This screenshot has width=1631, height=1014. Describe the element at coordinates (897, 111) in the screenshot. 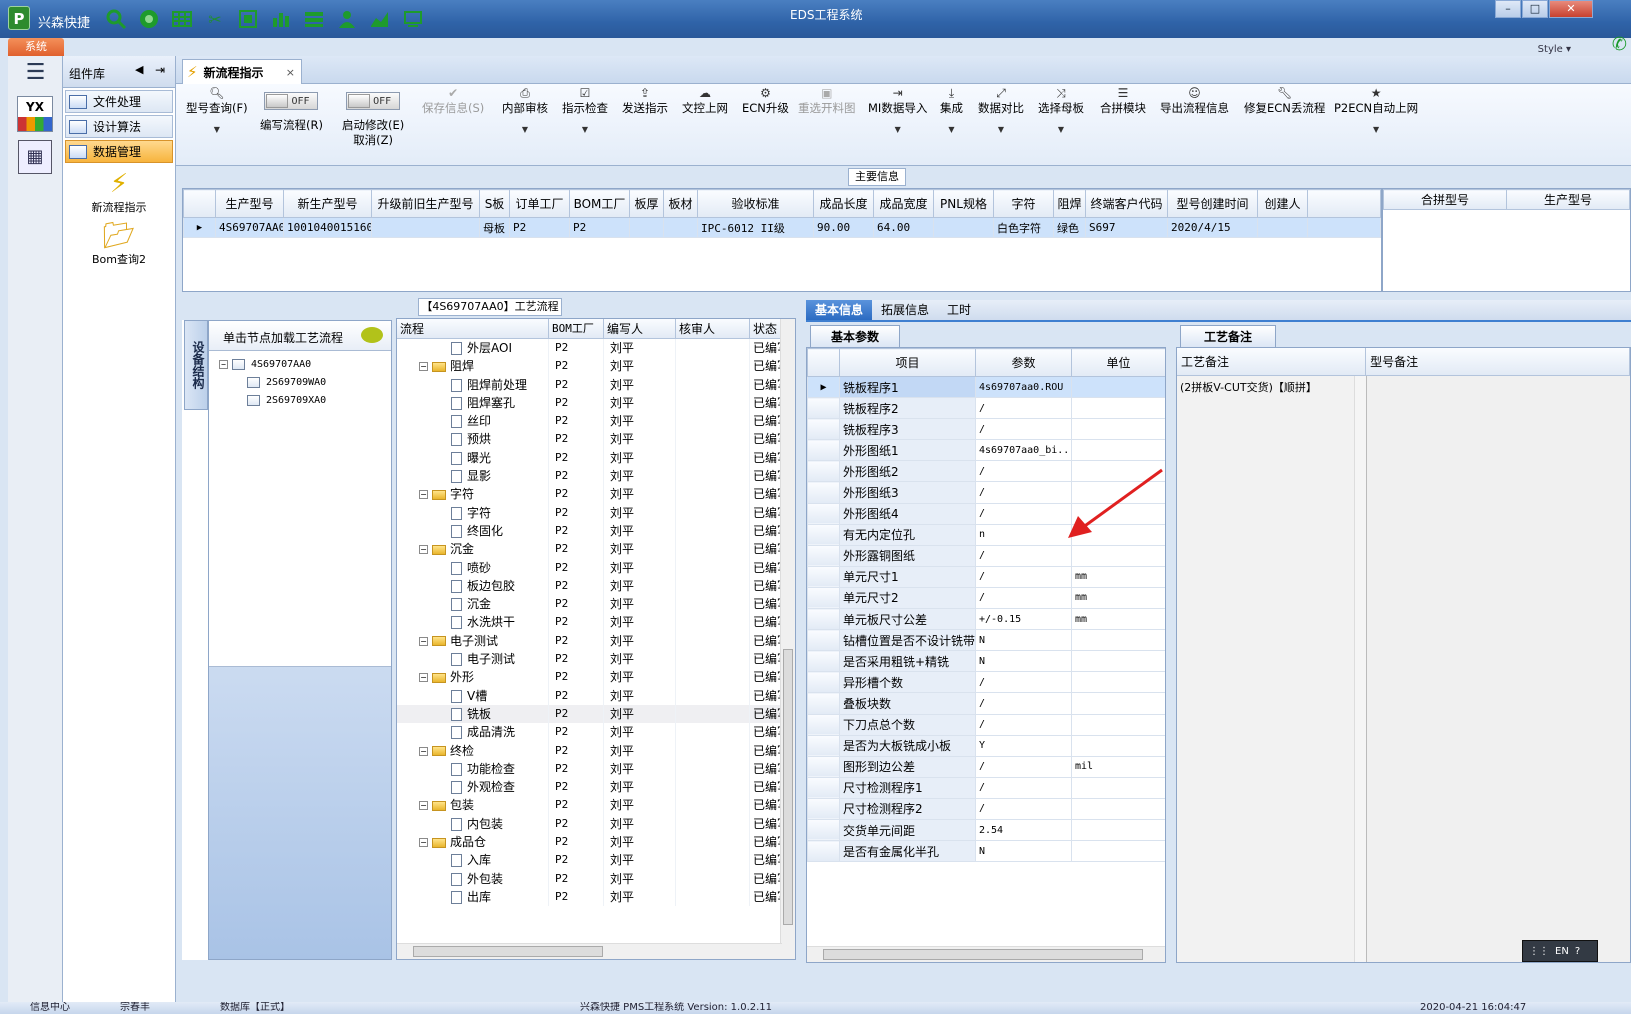

I see `ribbon-button: ⇥ MI数据导入 ▼` at that location.